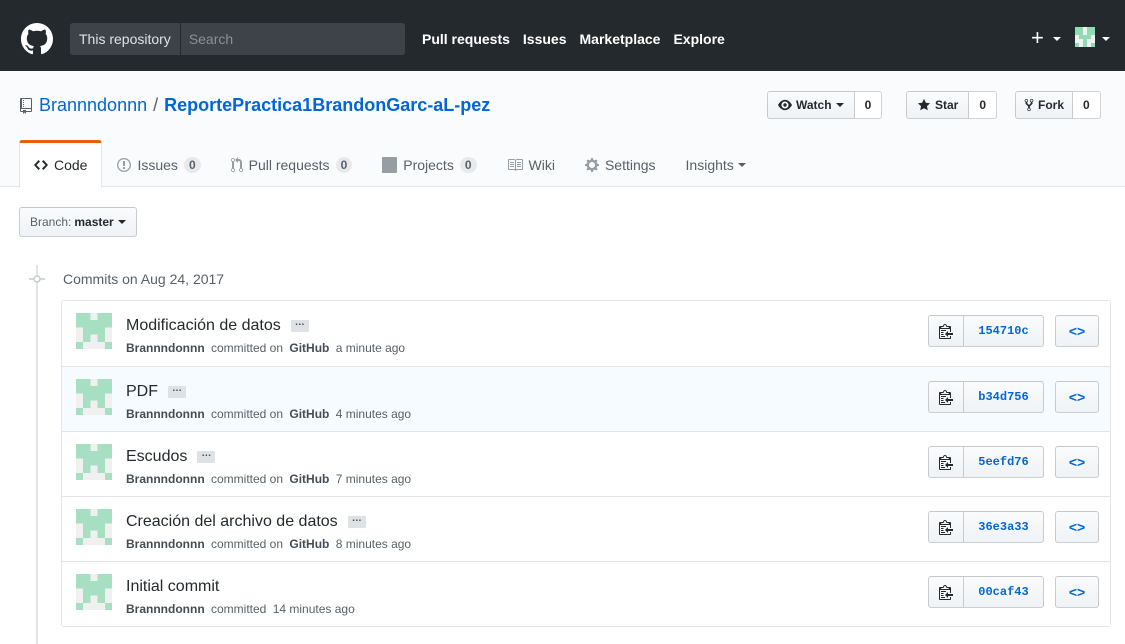  What do you see at coordinates (868, 105) in the screenshot?
I see `watch-count: 0` at bounding box center [868, 105].